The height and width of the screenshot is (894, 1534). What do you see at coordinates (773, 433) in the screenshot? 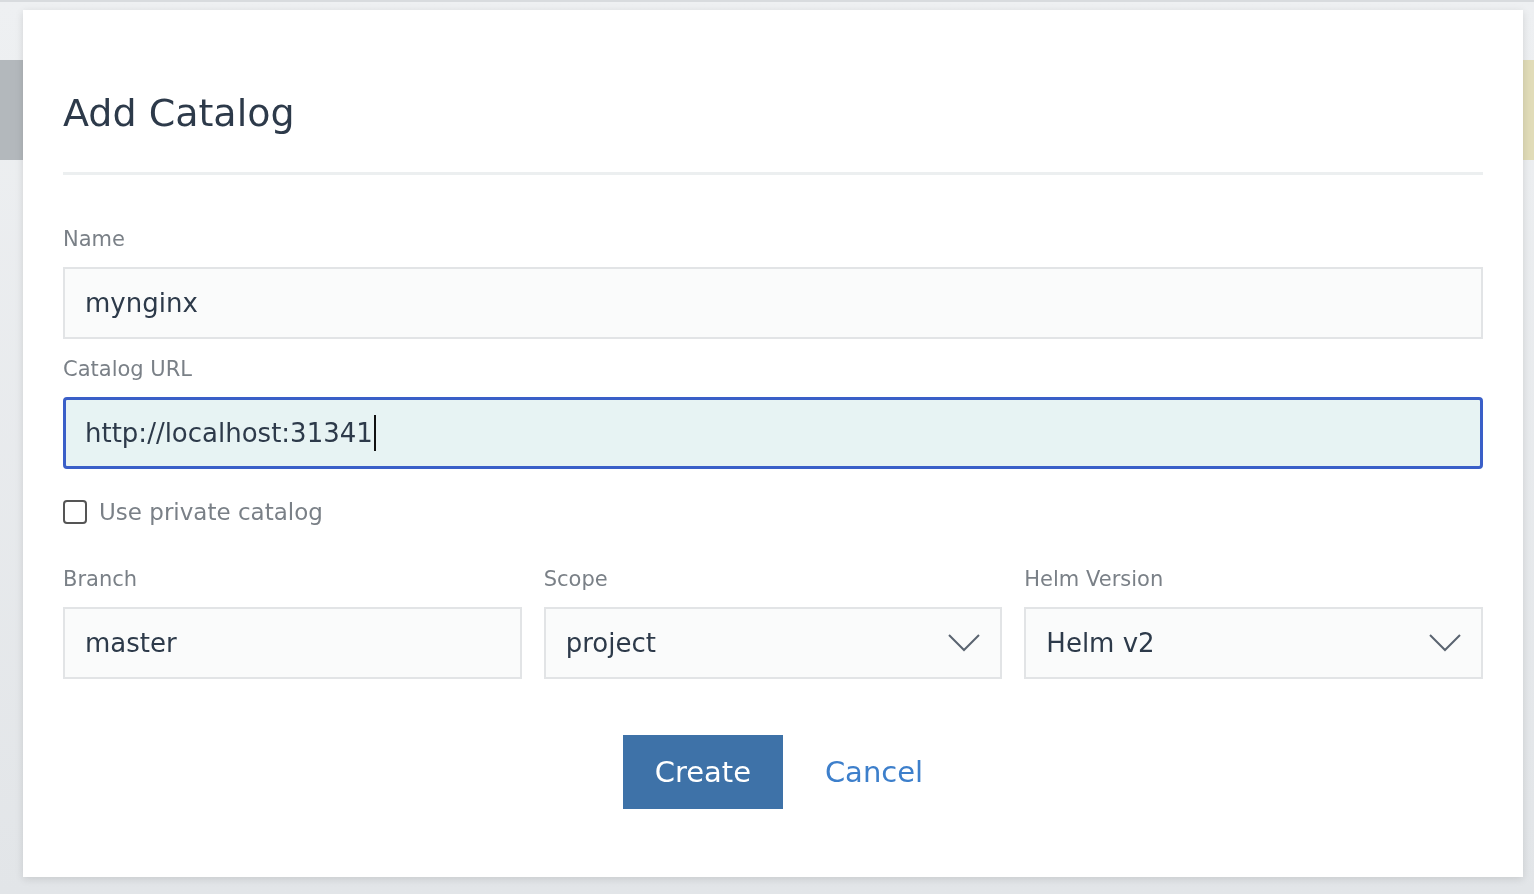
I see `input-field: http://localhost:31341` at bounding box center [773, 433].